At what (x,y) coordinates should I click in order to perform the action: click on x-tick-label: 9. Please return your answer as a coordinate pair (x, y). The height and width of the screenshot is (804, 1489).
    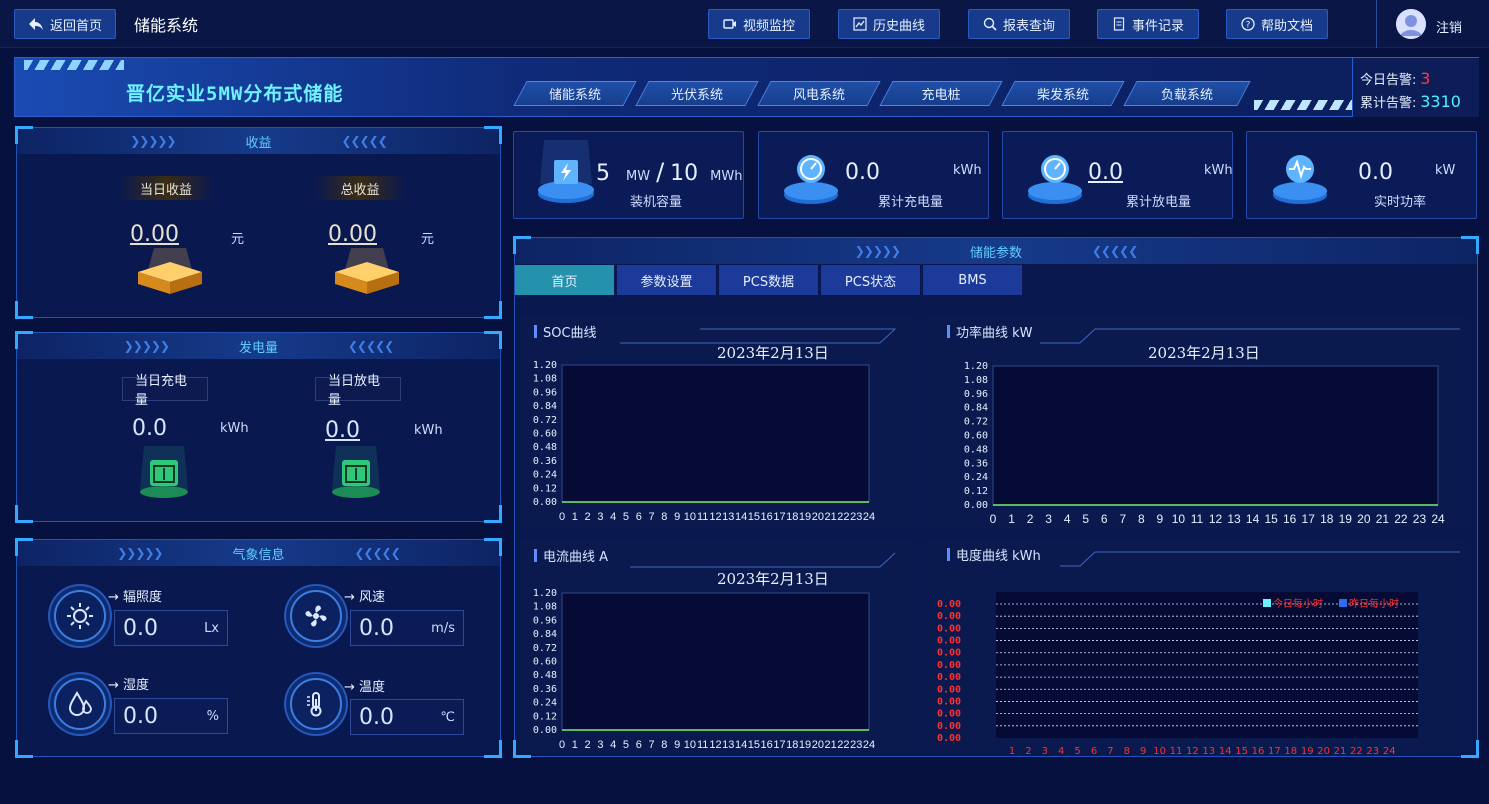
    Looking at the image, I should click on (677, 745).